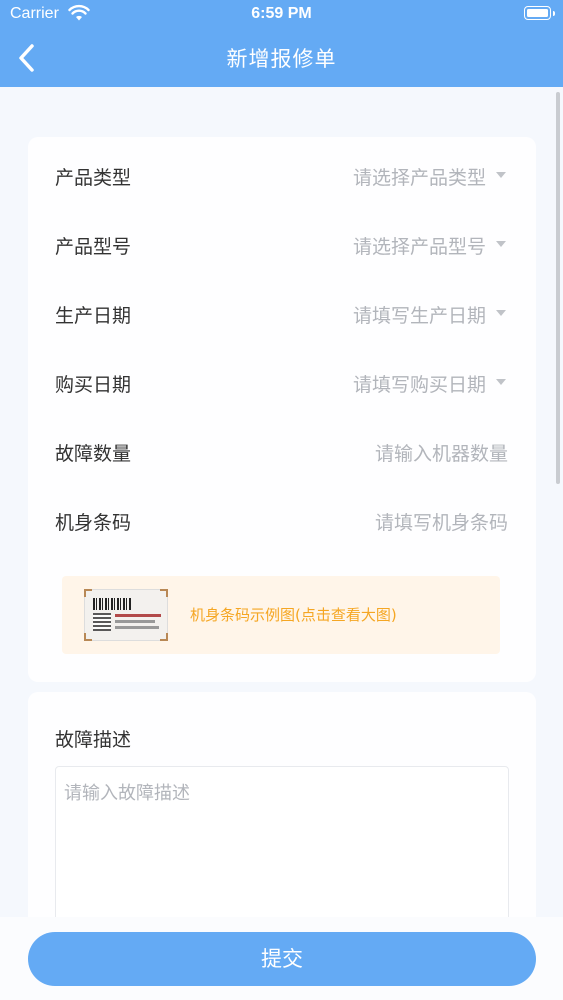 The height and width of the screenshot is (1000, 563). I want to click on product-model-select: 请选择产品型号, so click(419, 245).